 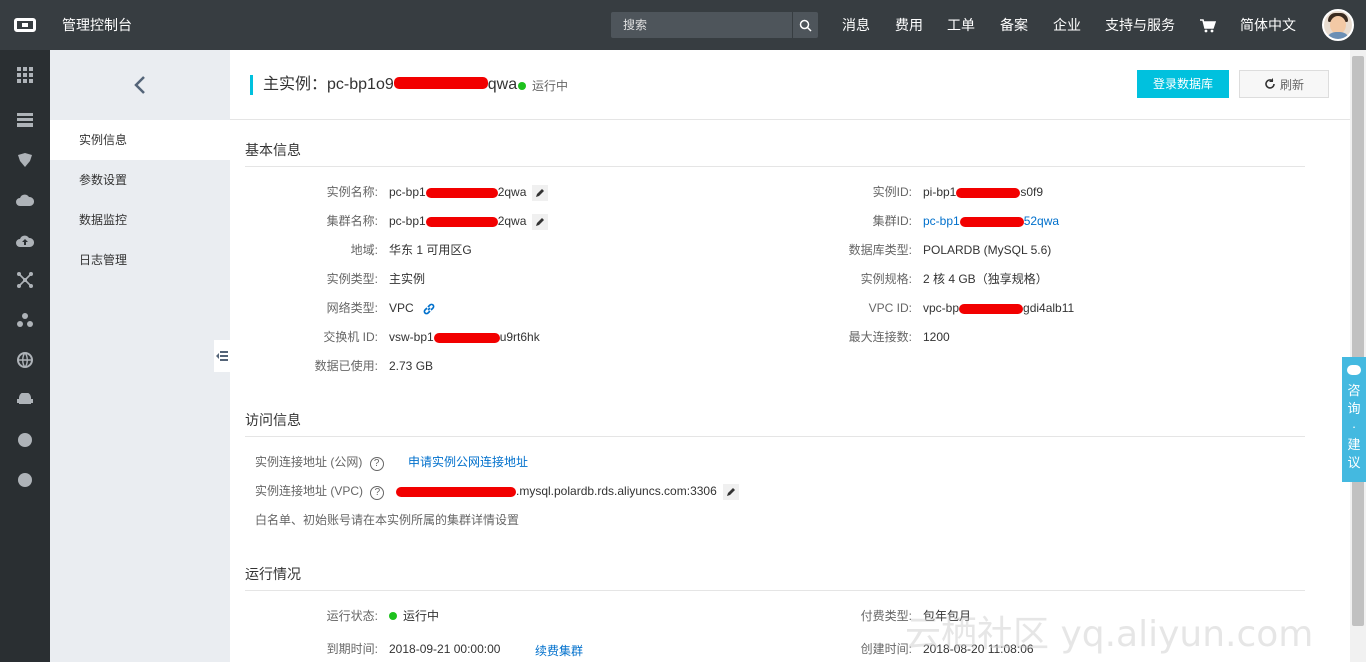 I want to click on title-accent-bar, so click(x=251, y=85).